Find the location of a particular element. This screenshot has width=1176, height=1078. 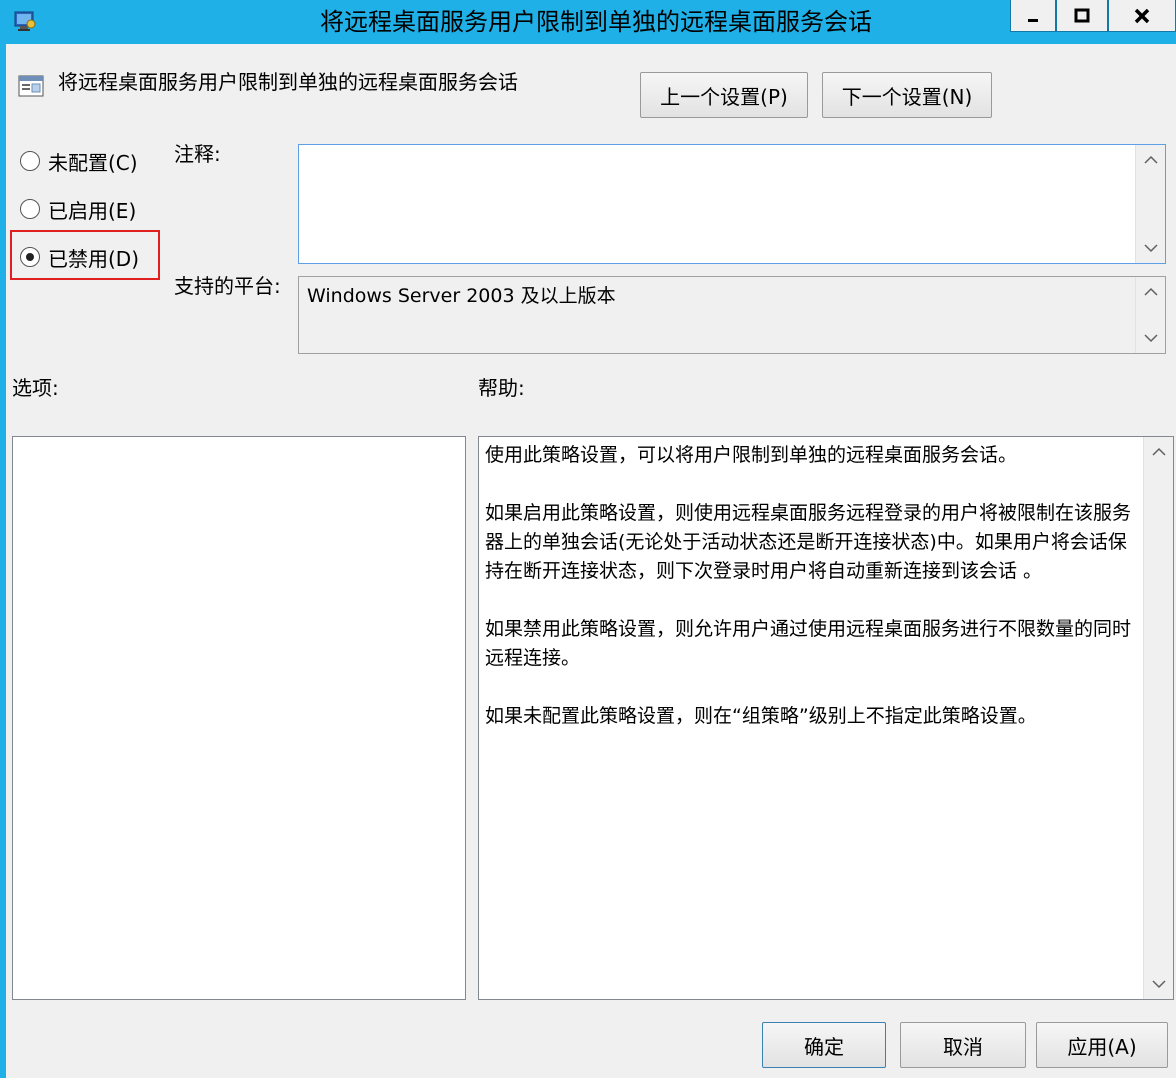

radio-not-configured: 未配置(C) is located at coordinates (79, 161).